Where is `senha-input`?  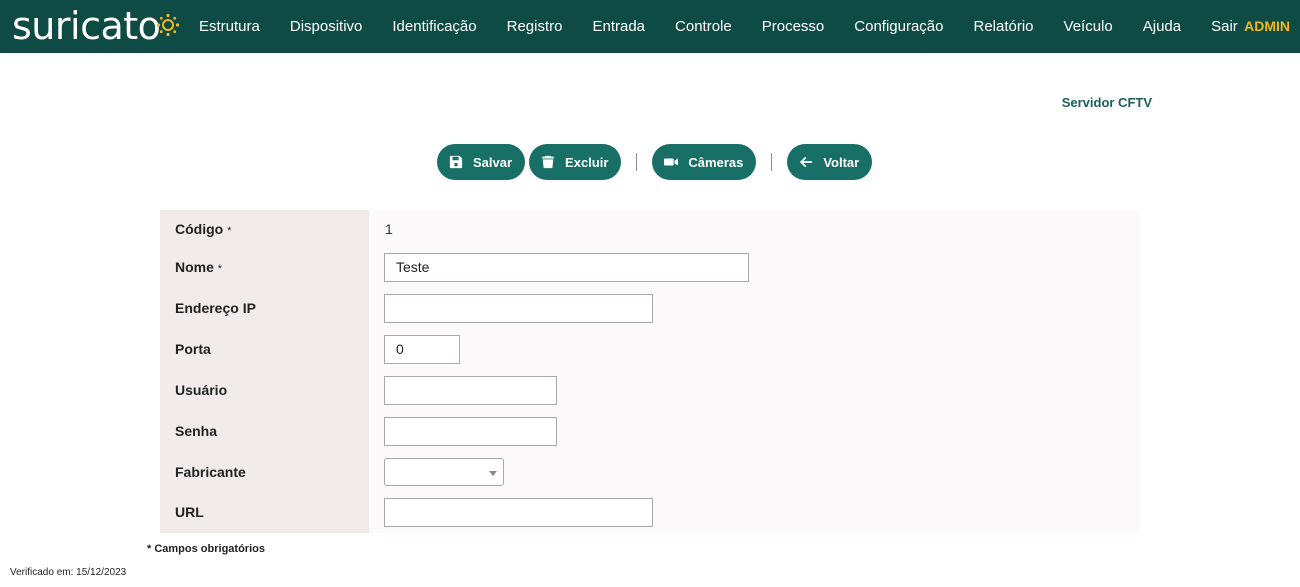 senha-input is located at coordinates (470, 431).